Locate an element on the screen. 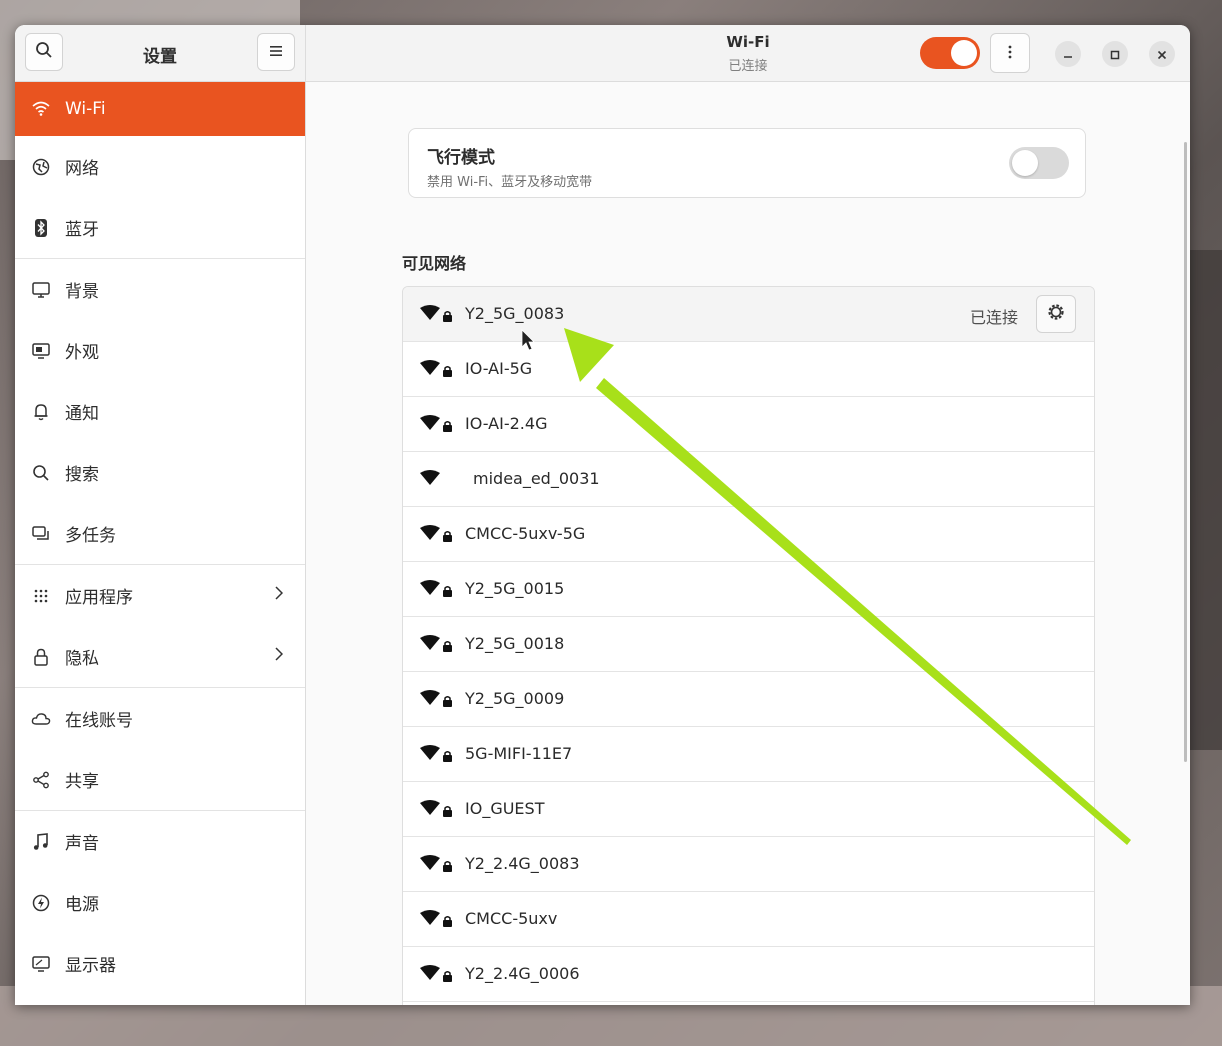 This screenshot has height=1046, width=1222. power-icon is located at coordinates (41, 903).